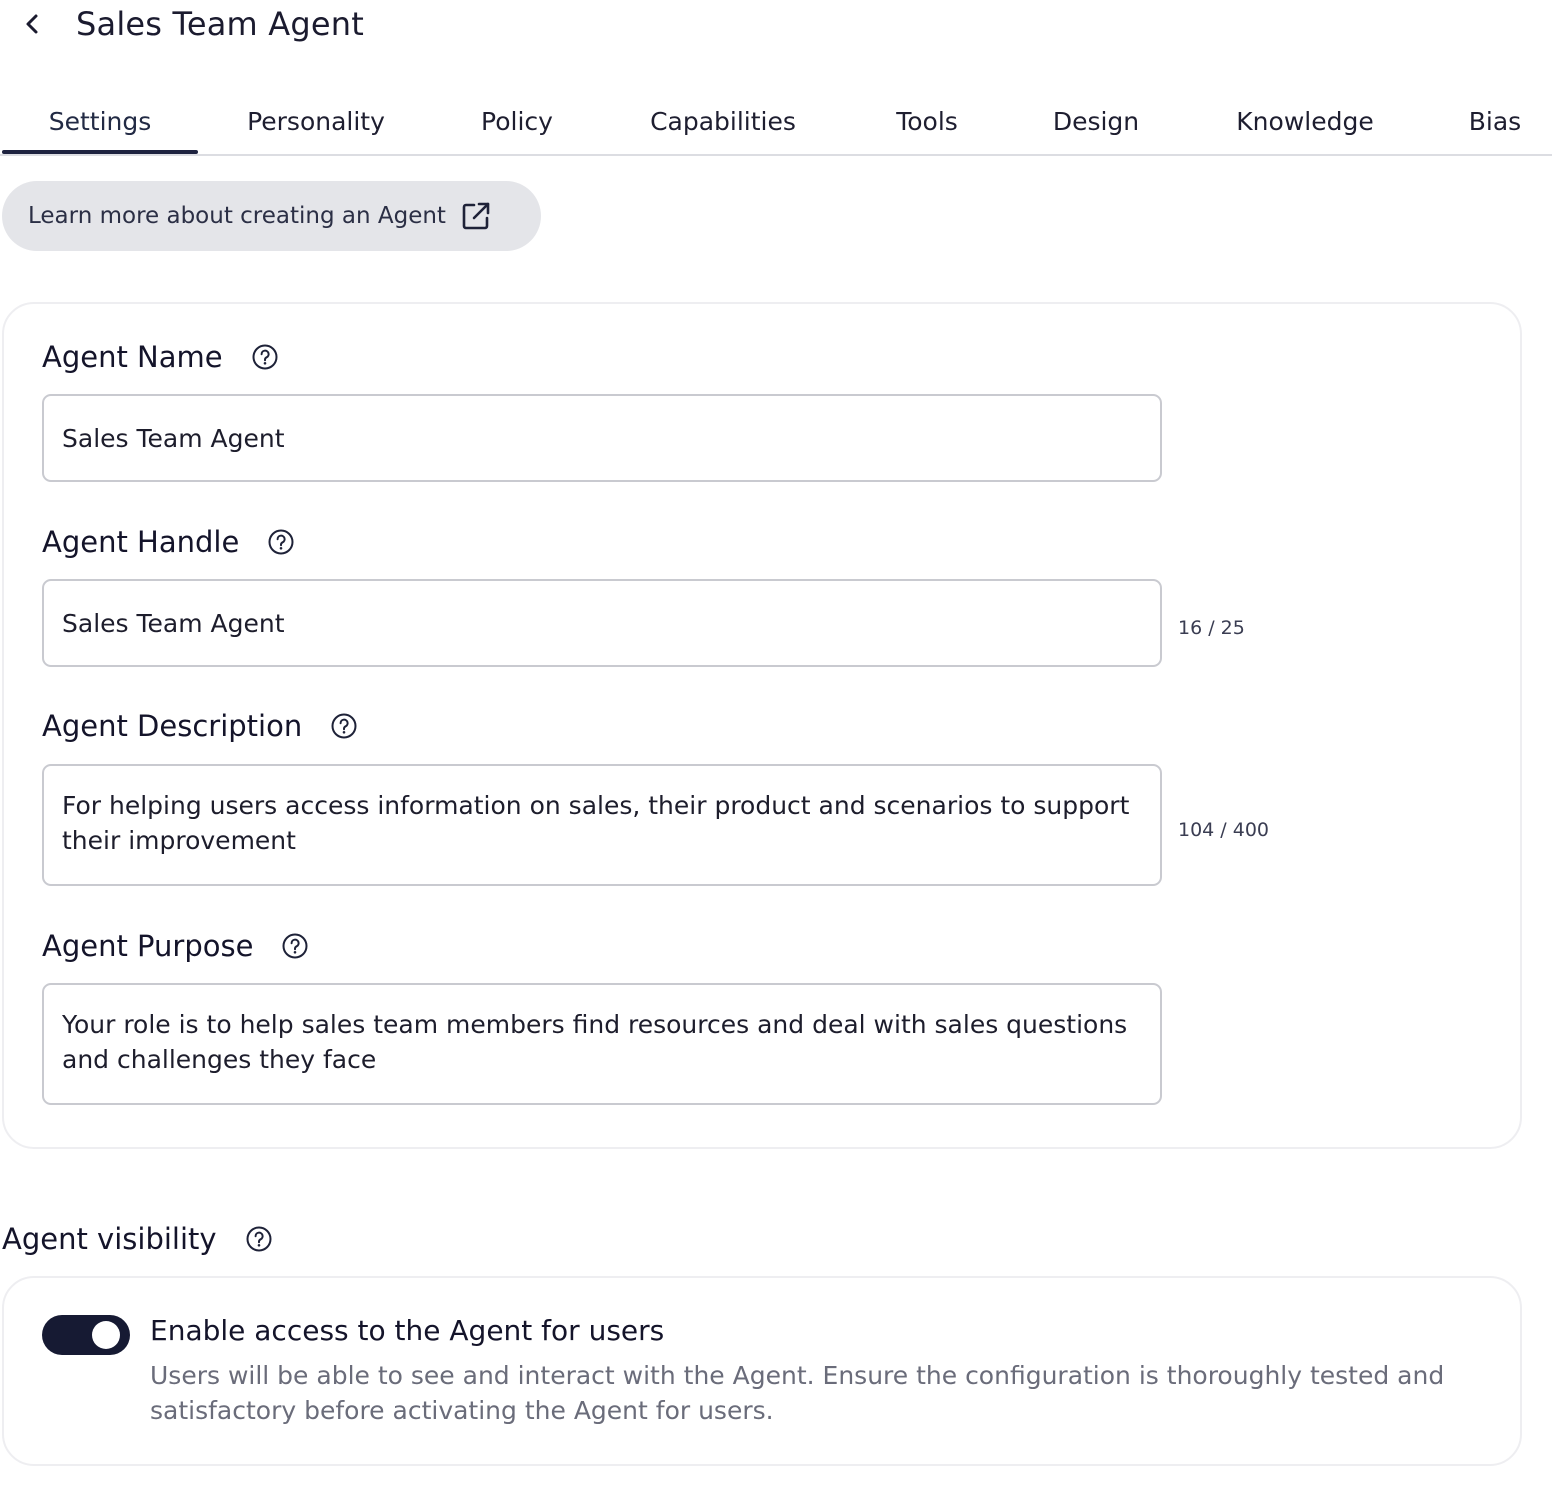 The height and width of the screenshot is (1489, 1552). I want to click on tab-capabilities: Capabilities, so click(723, 121).